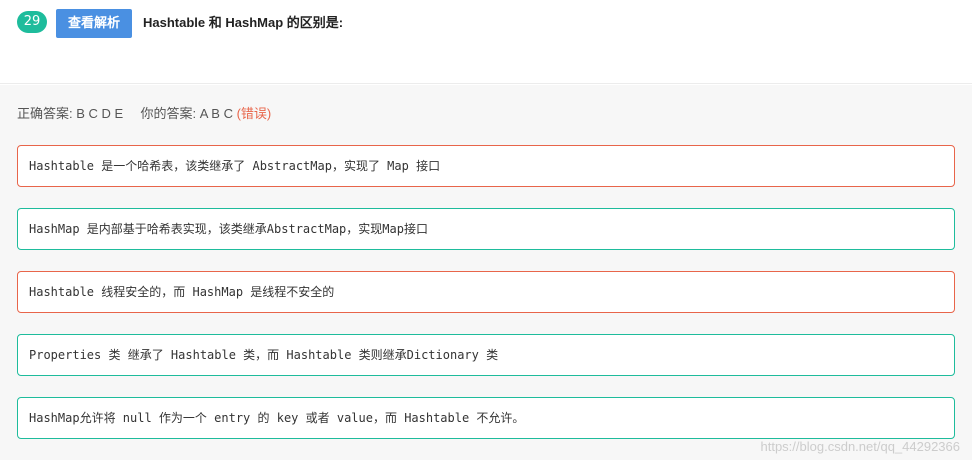 Image resolution: width=972 pixels, height=460 pixels. Describe the element at coordinates (100, 113) in the screenshot. I see `correct-answer-value: B C D E` at that location.